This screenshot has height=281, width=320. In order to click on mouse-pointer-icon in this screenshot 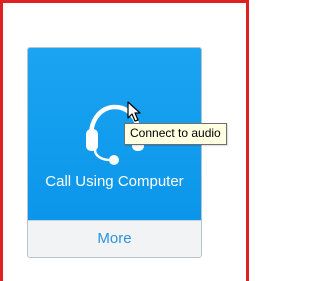, I will do `click(134, 111)`.